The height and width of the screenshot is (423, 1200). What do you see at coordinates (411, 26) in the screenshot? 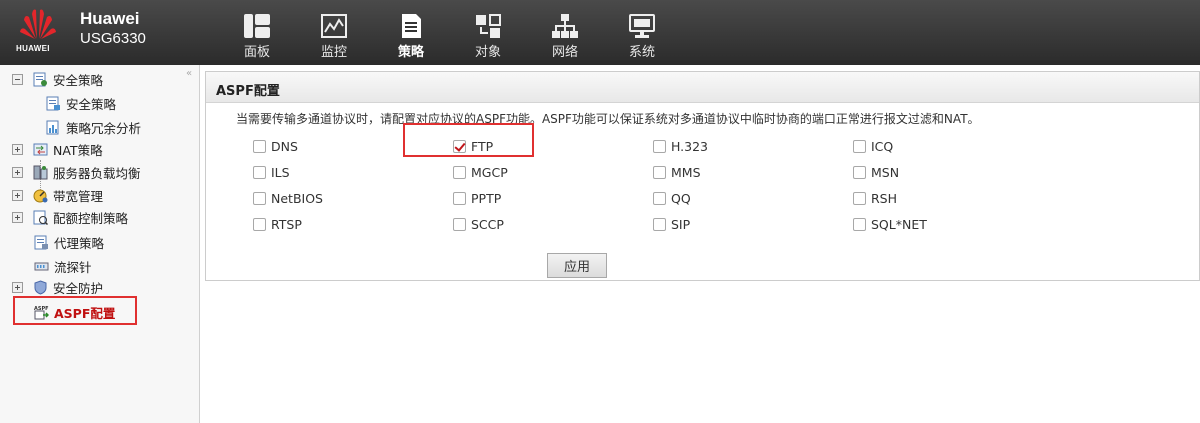
I see `policy-document-icon` at bounding box center [411, 26].